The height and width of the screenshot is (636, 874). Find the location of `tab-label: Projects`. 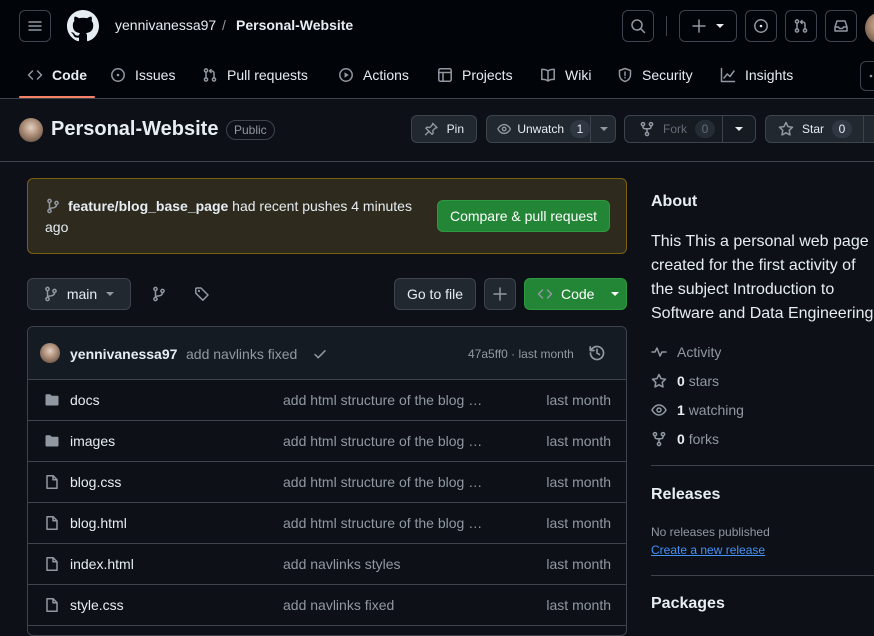

tab-label: Projects is located at coordinates (487, 75).